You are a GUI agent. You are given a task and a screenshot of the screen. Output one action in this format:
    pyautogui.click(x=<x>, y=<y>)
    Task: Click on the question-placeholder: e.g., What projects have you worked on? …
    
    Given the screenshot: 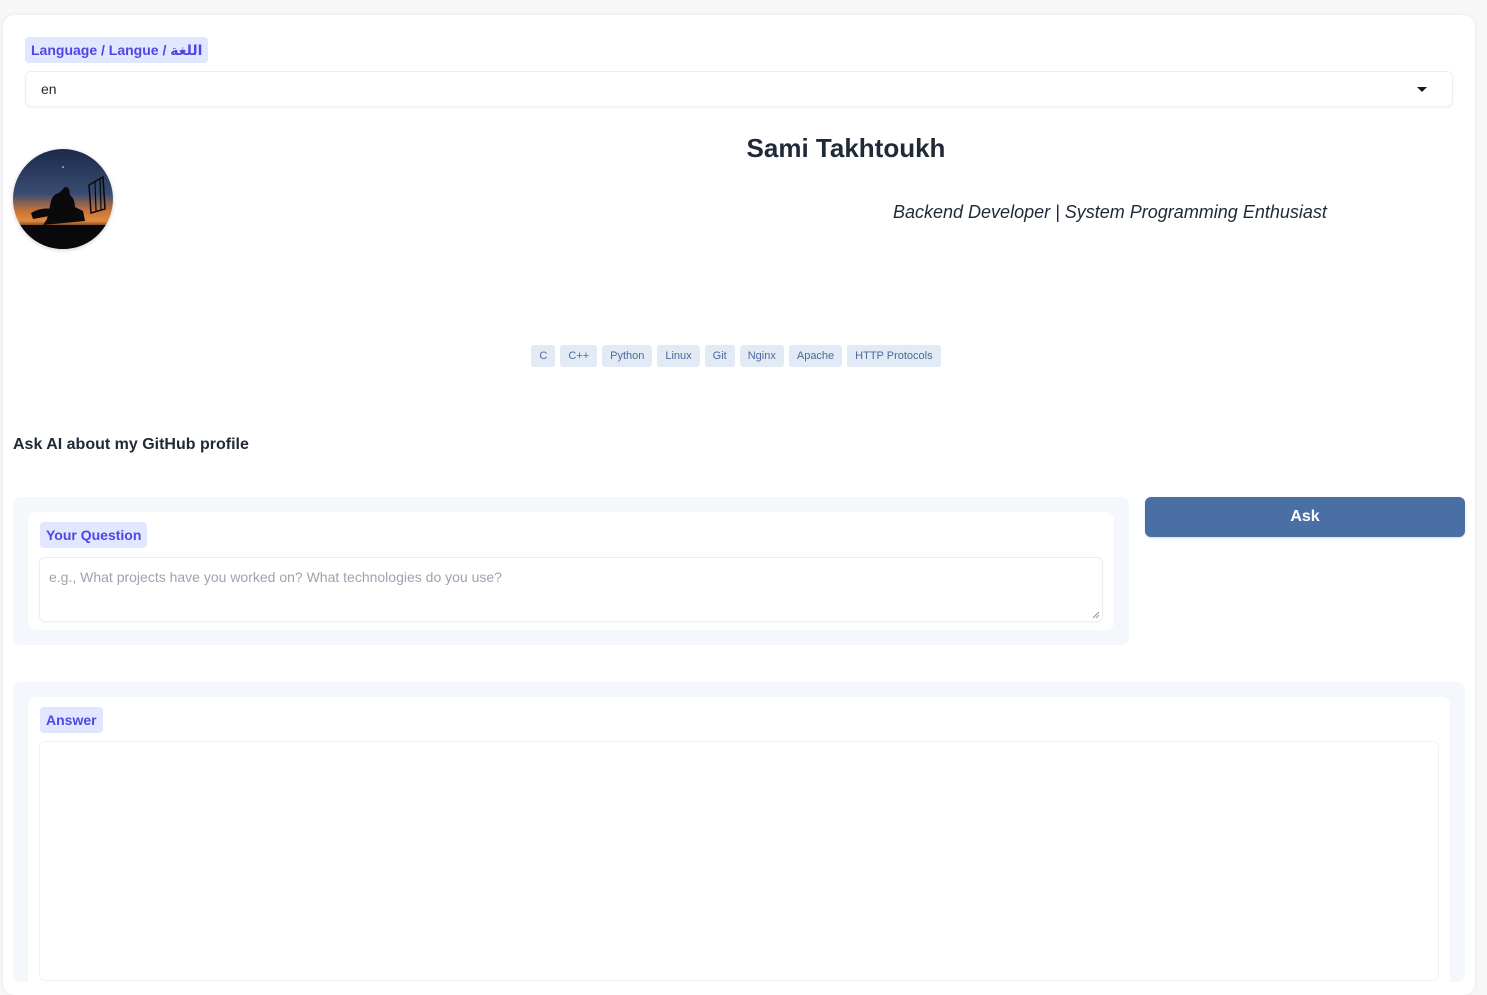 What is the action you would take?
    pyautogui.click(x=275, y=577)
    